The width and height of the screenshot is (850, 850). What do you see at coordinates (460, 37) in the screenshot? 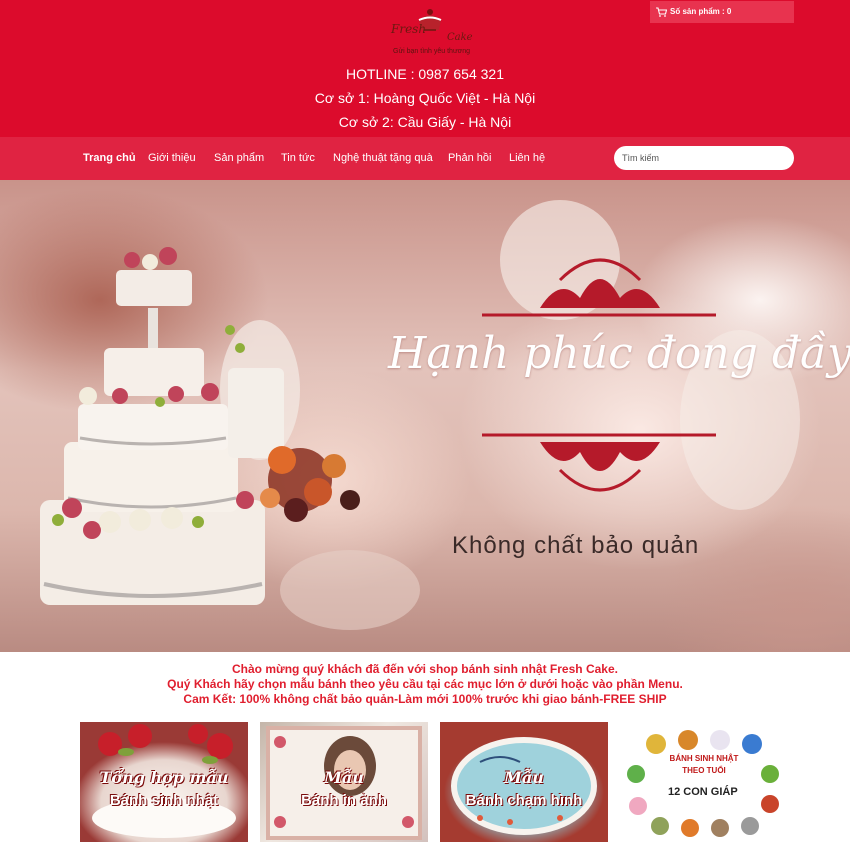
I see `logo-text-cake: Cake` at bounding box center [460, 37].